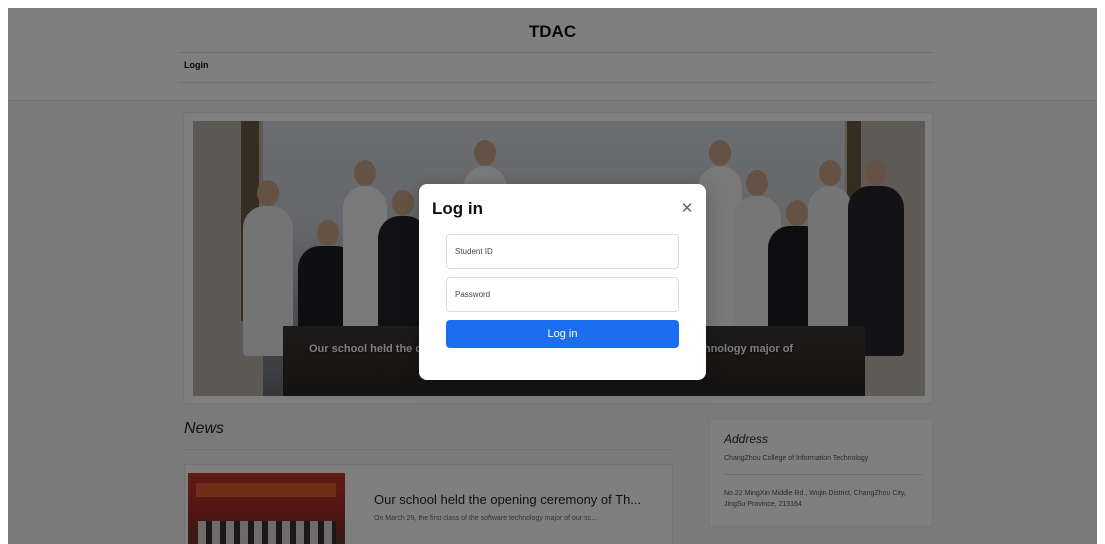  What do you see at coordinates (562, 334) in the screenshot?
I see `login-submit-button: Log in` at bounding box center [562, 334].